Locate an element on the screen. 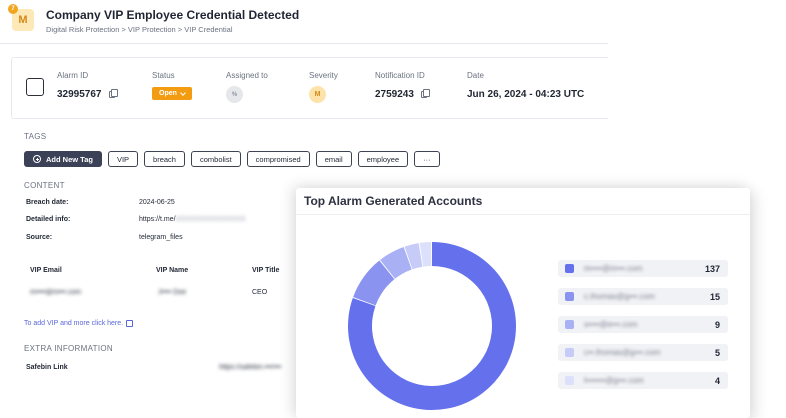  badge-letter: M is located at coordinates (23, 20).